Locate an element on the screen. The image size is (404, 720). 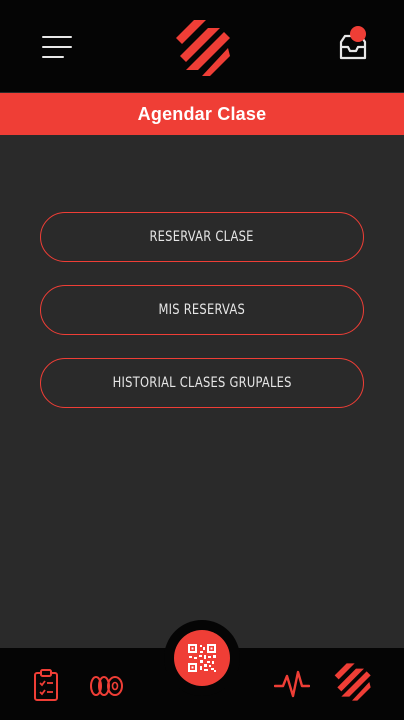
heartbeat-icon is located at coordinates (292, 684).